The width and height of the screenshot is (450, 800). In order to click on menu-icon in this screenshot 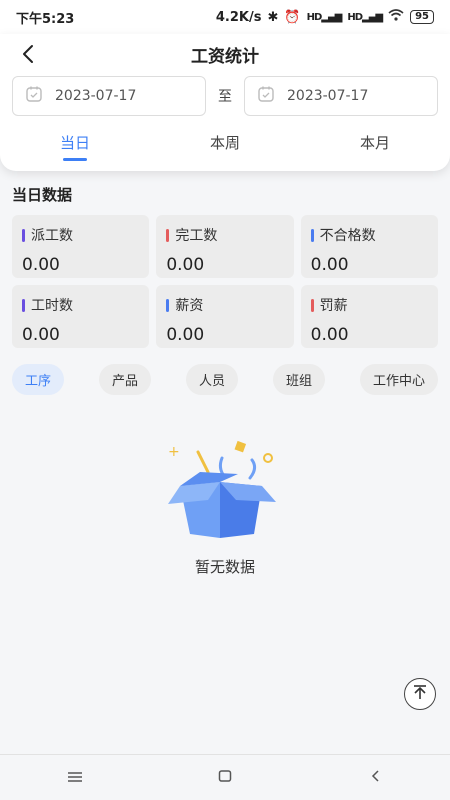, I will do `click(75, 777)`.